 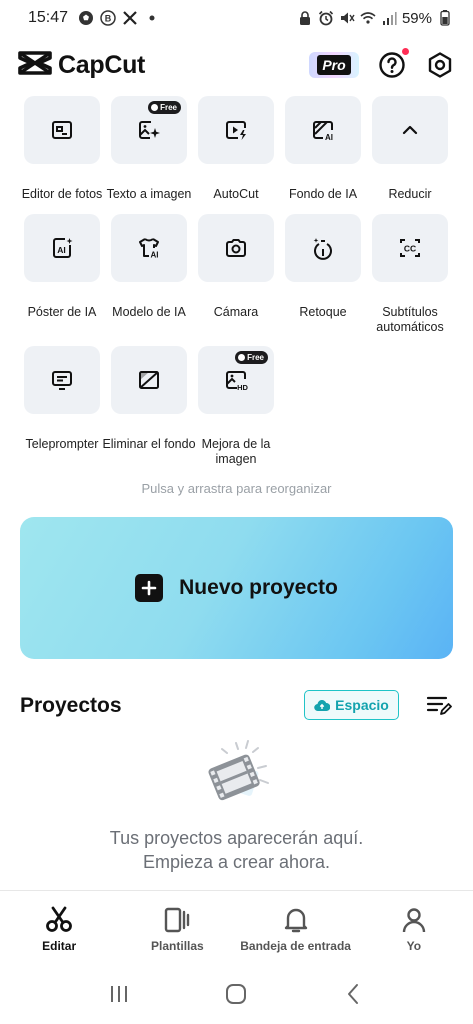 I want to click on tool-tile: Free HD, so click(x=236, y=380).